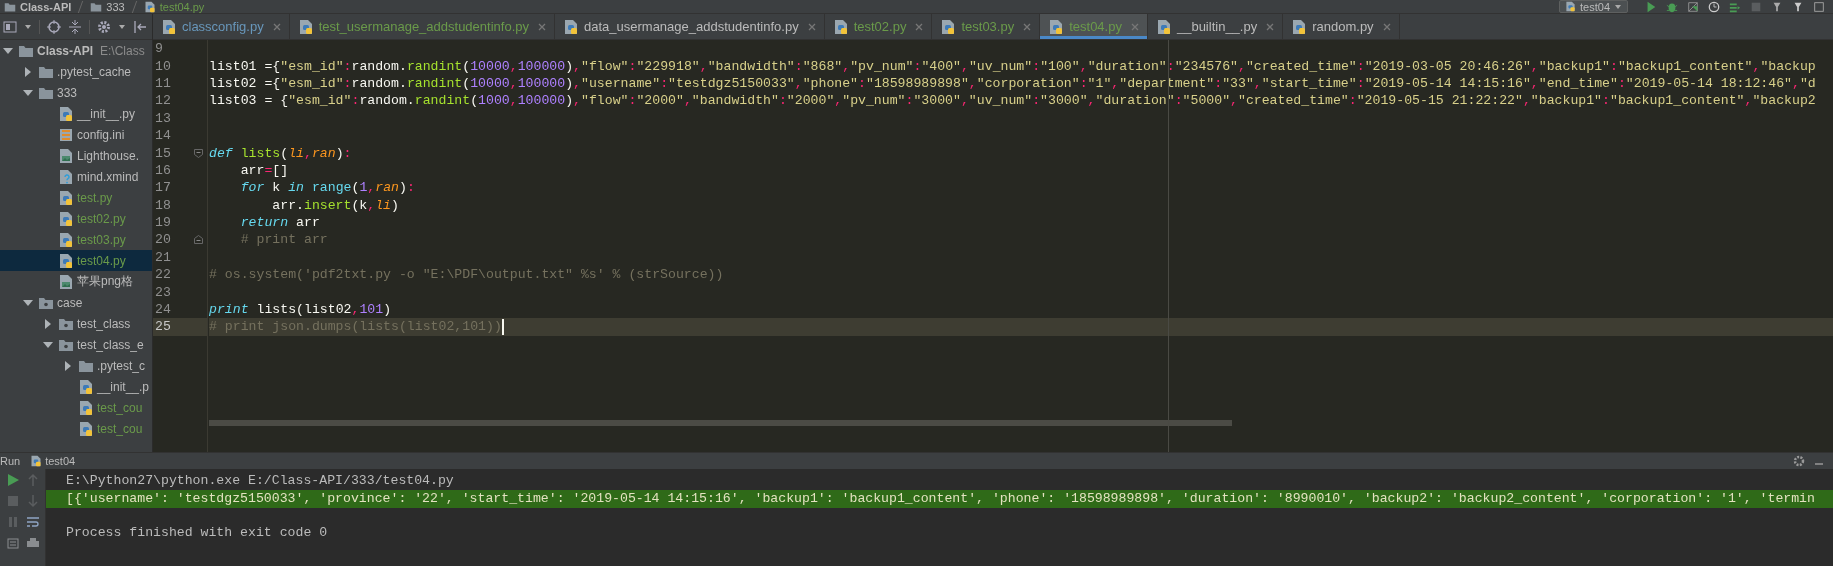 This screenshot has height=566, width=1833. I want to click on crosshair-icon, so click(54, 26).